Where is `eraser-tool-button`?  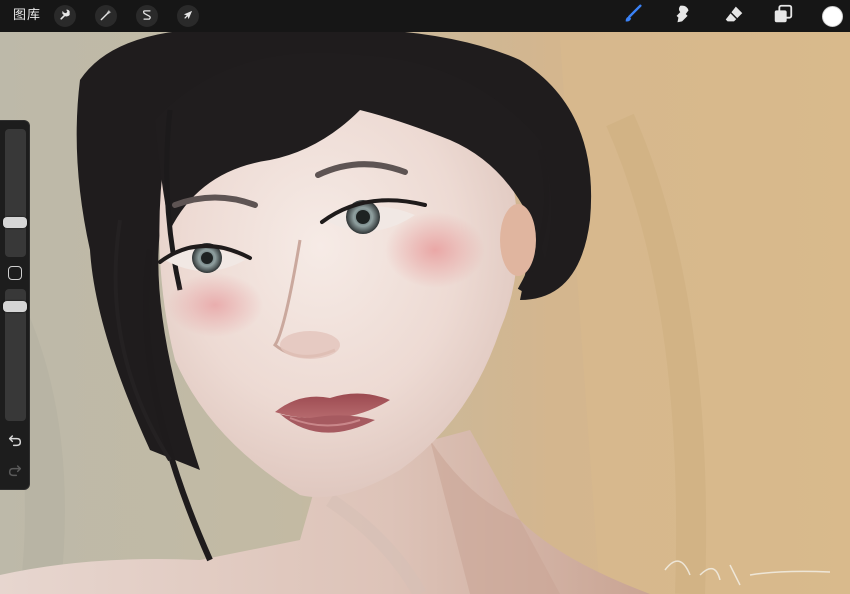 eraser-tool-button is located at coordinates (734, 16).